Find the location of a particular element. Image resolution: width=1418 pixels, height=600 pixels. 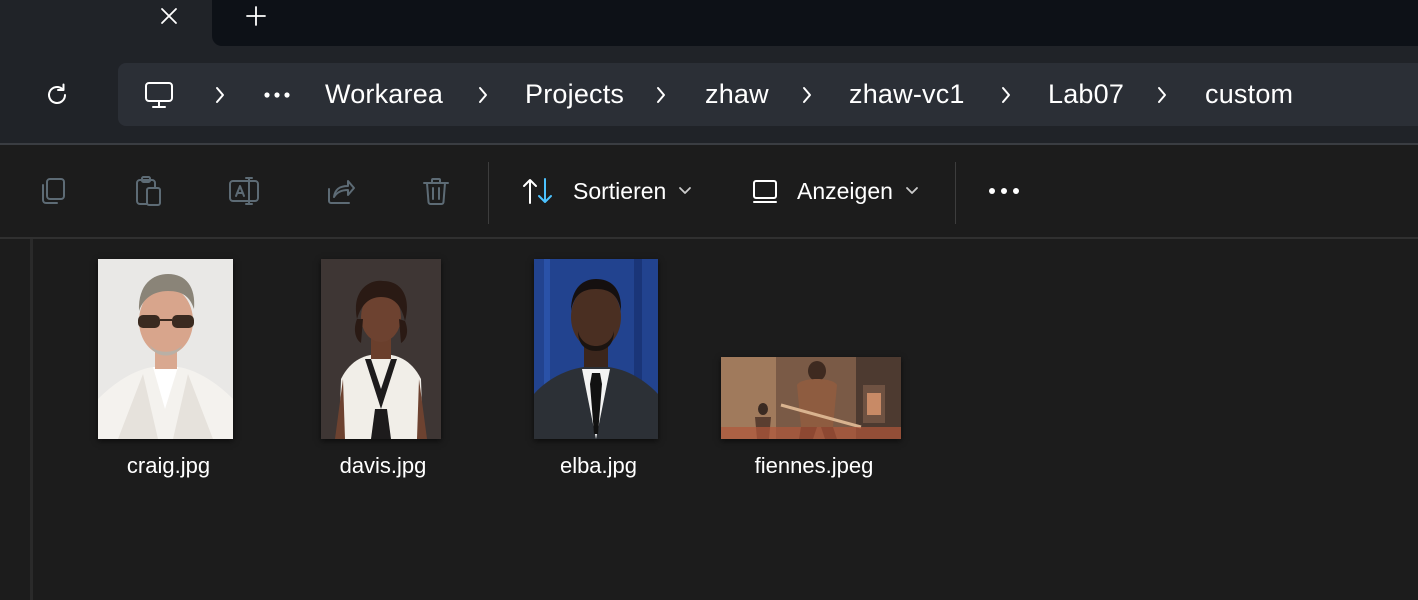

breadcrumb-item: Workarea is located at coordinates (384, 94).